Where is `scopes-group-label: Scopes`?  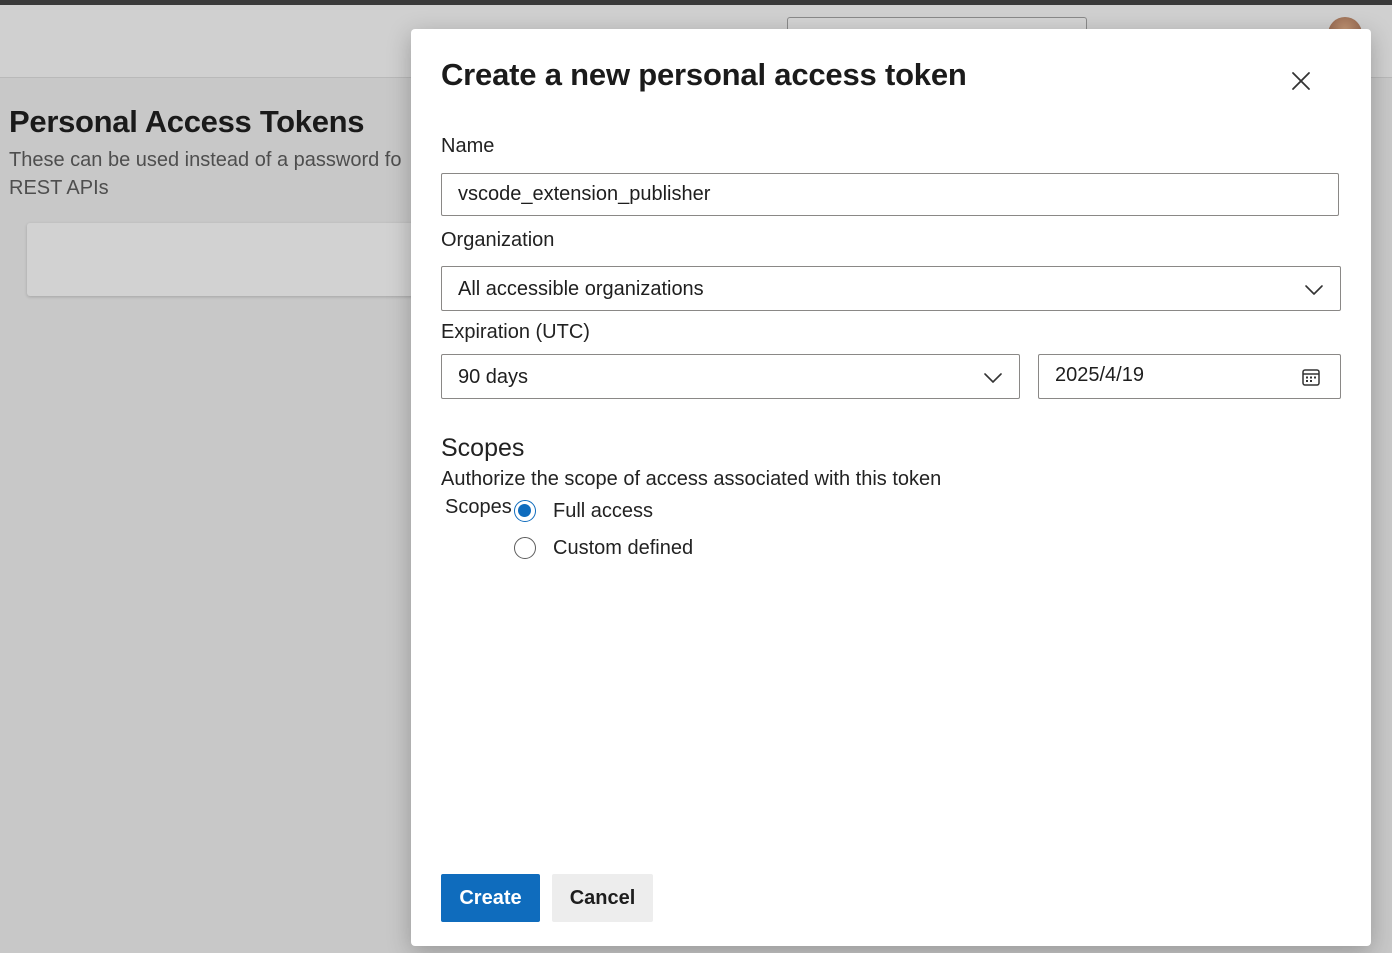 scopes-group-label: Scopes is located at coordinates (478, 507).